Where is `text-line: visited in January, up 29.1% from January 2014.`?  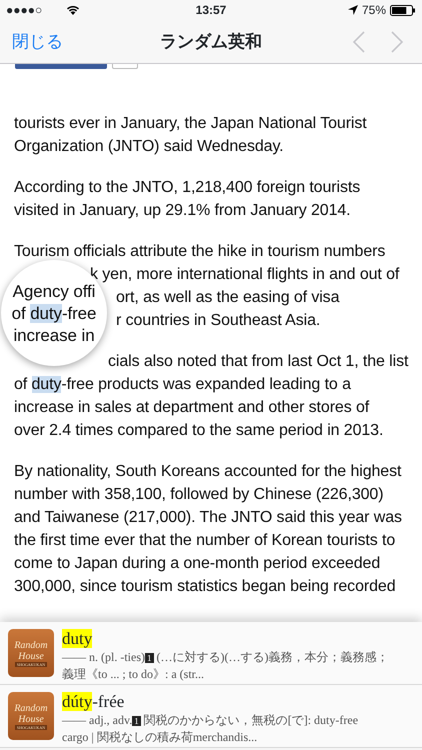
text-line: visited in January, up 29.1% from January 2014. is located at coordinates (182, 211).